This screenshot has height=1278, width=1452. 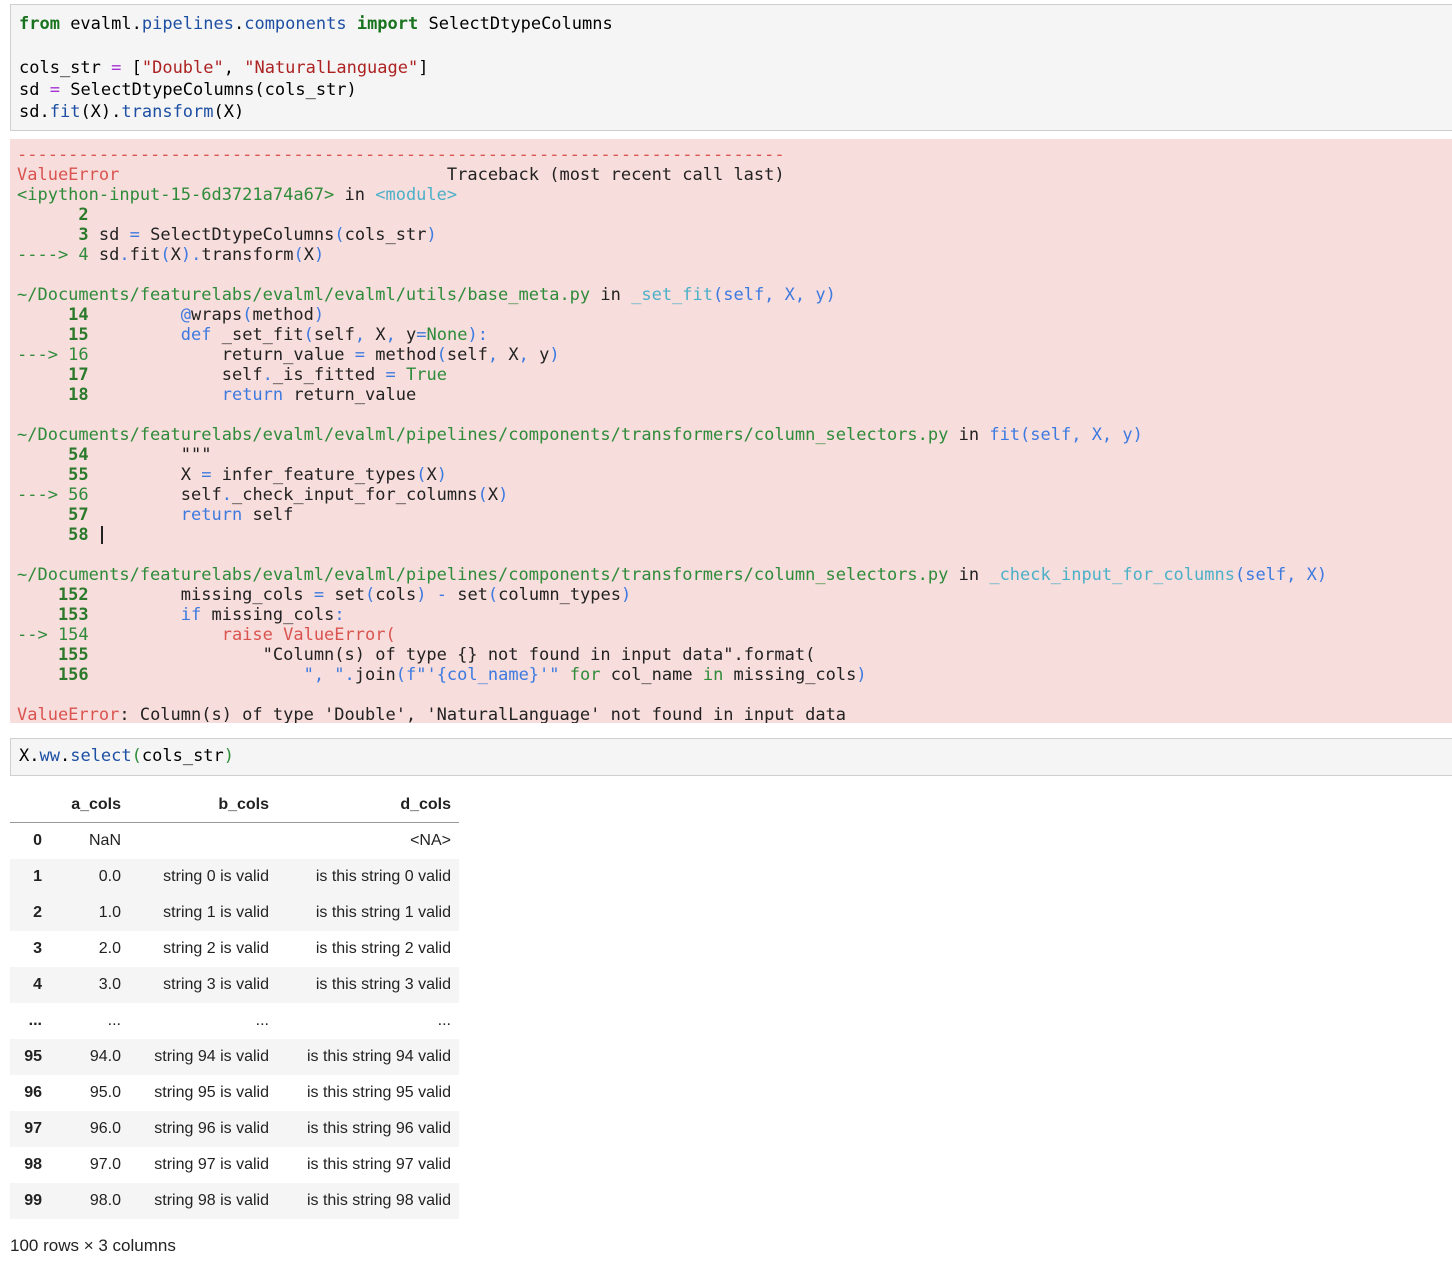 I want to click on code-editor: X.ww.select(cols_str), so click(x=126, y=756).